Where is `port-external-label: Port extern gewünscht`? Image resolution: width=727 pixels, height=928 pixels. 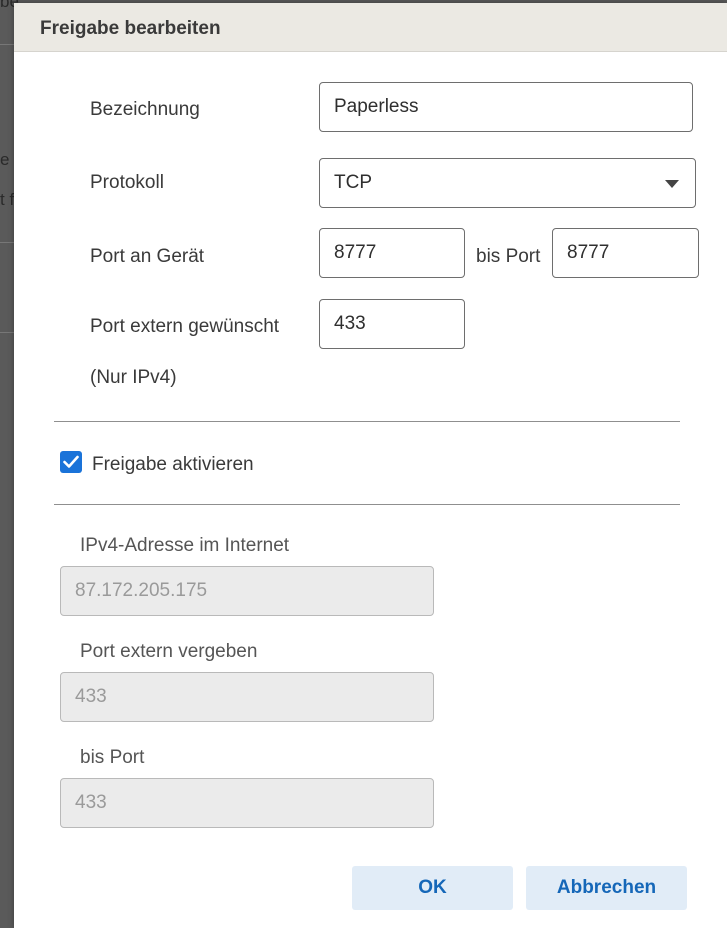
port-external-label: Port extern gewünscht is located at coordinates (185, 326).